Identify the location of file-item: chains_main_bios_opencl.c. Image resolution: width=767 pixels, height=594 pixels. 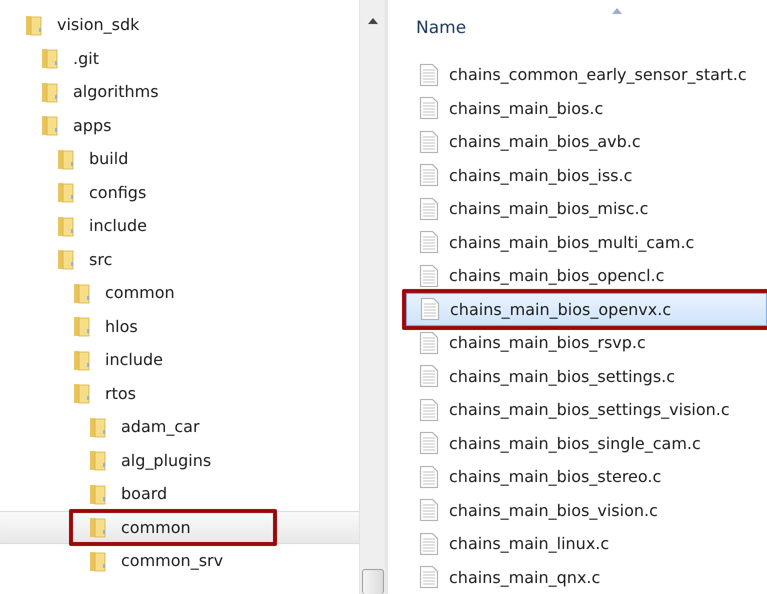
(586, 275).